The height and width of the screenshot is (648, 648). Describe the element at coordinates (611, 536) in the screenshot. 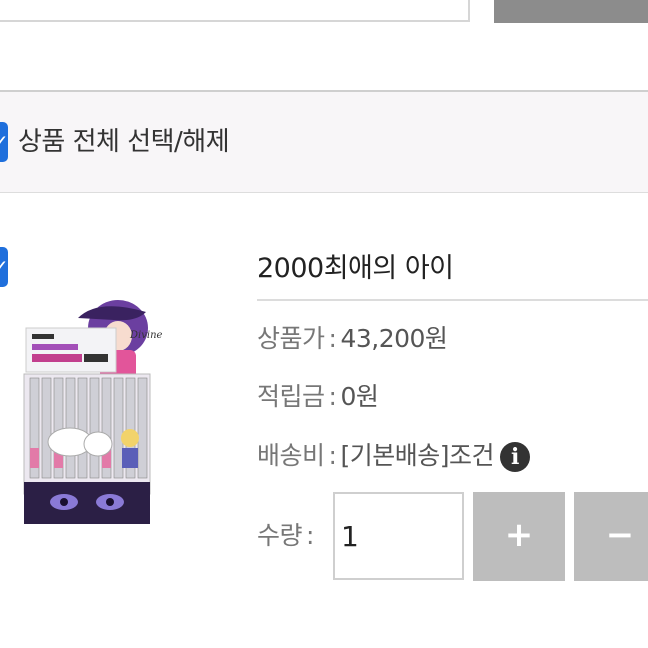

I see `quantity-minus-button: −` at that location.